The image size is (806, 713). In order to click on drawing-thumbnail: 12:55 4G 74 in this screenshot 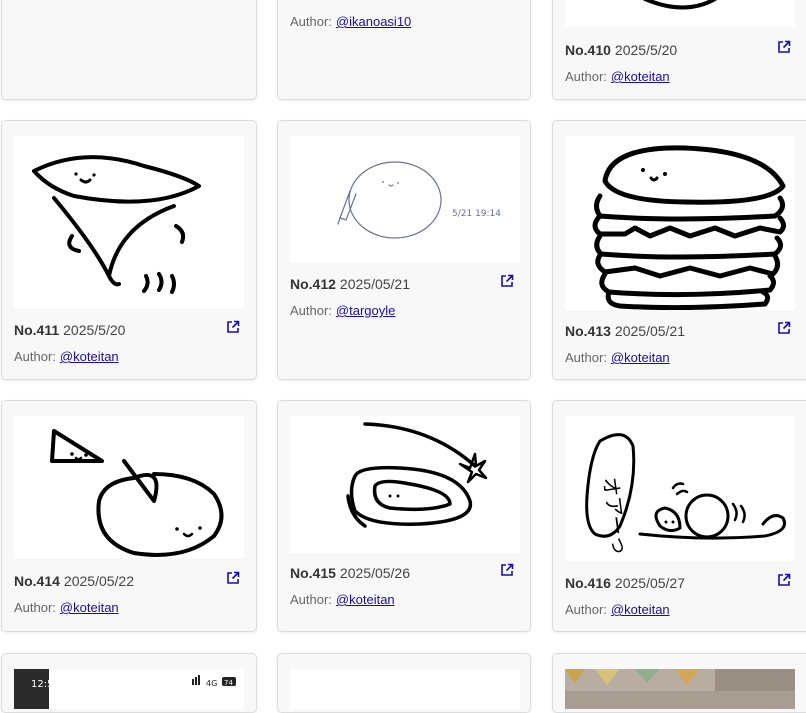, I will do `click(129, 689)`.